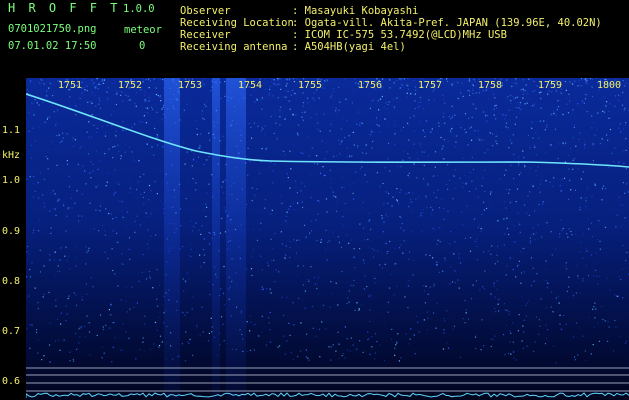 The image size is (629, 400). What do you see at coordinates (370, 85) in the screenshot?
I see `x-tick-label: 1756` at bounding box center [370, 85].